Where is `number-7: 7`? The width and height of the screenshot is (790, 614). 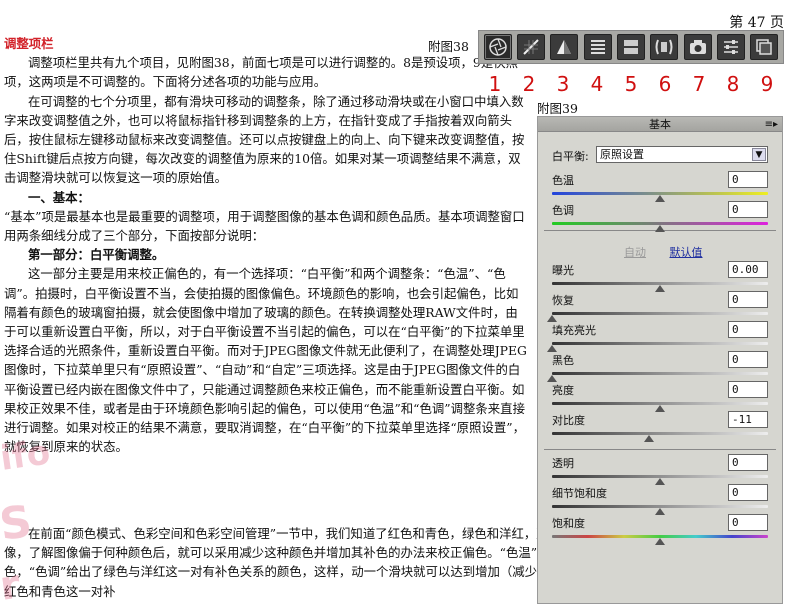
number-7: 7 is located at coordinates (699, 84).